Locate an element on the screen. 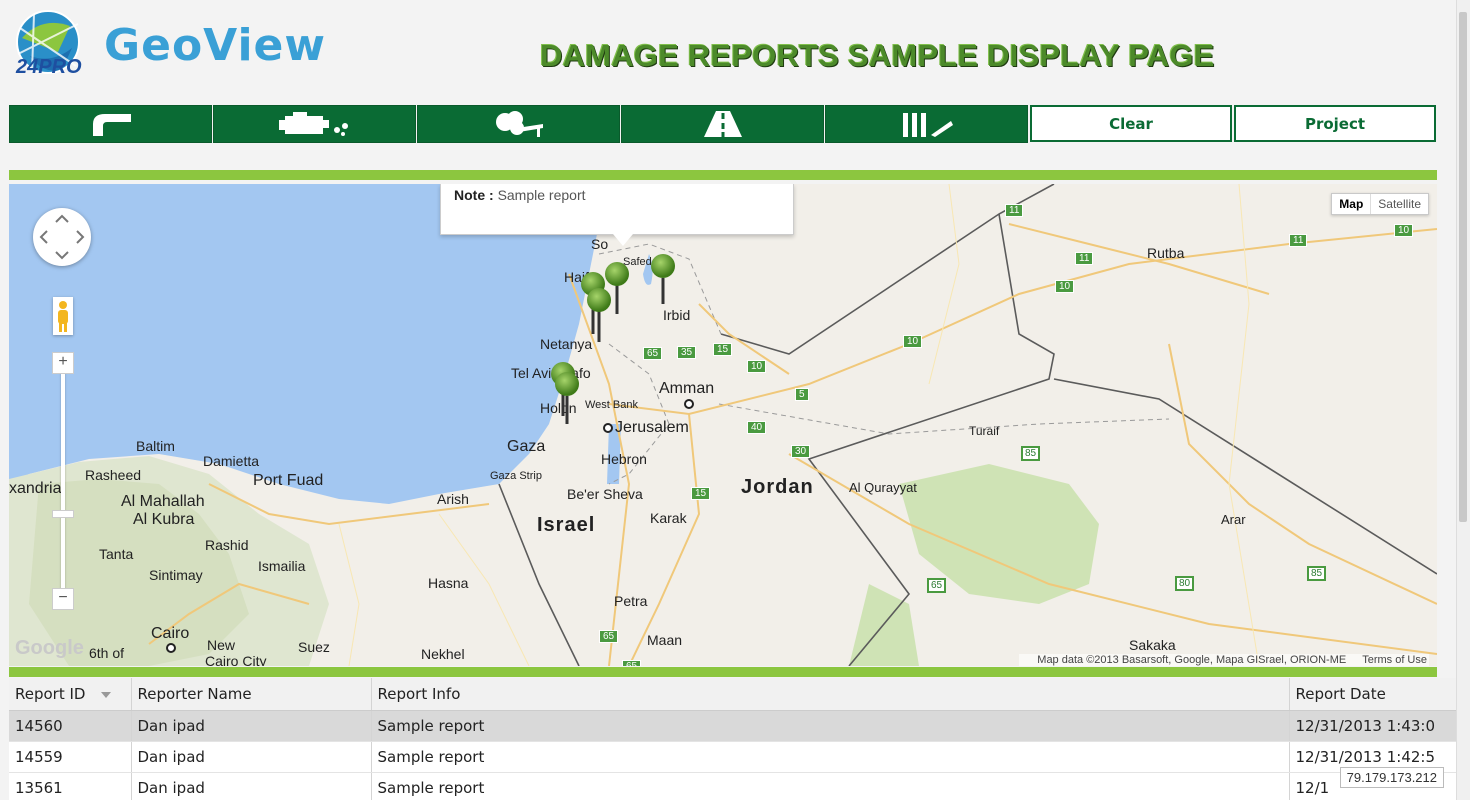  tree-damage-button is located at coordinates (518, 124).